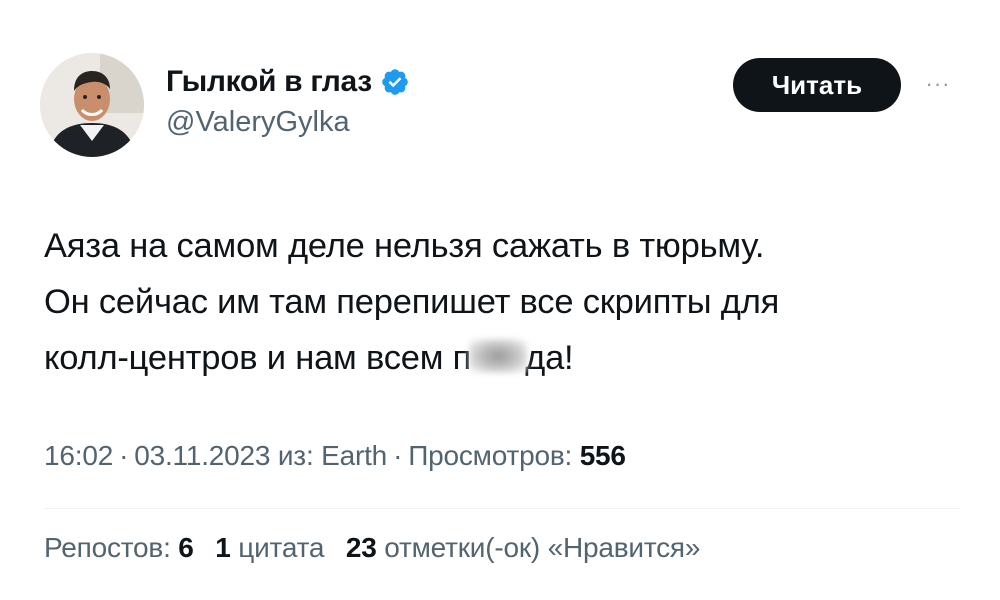 This screenshot has width=1000, height=600. I want to click on verified-badge-icon, so click(395, 82).